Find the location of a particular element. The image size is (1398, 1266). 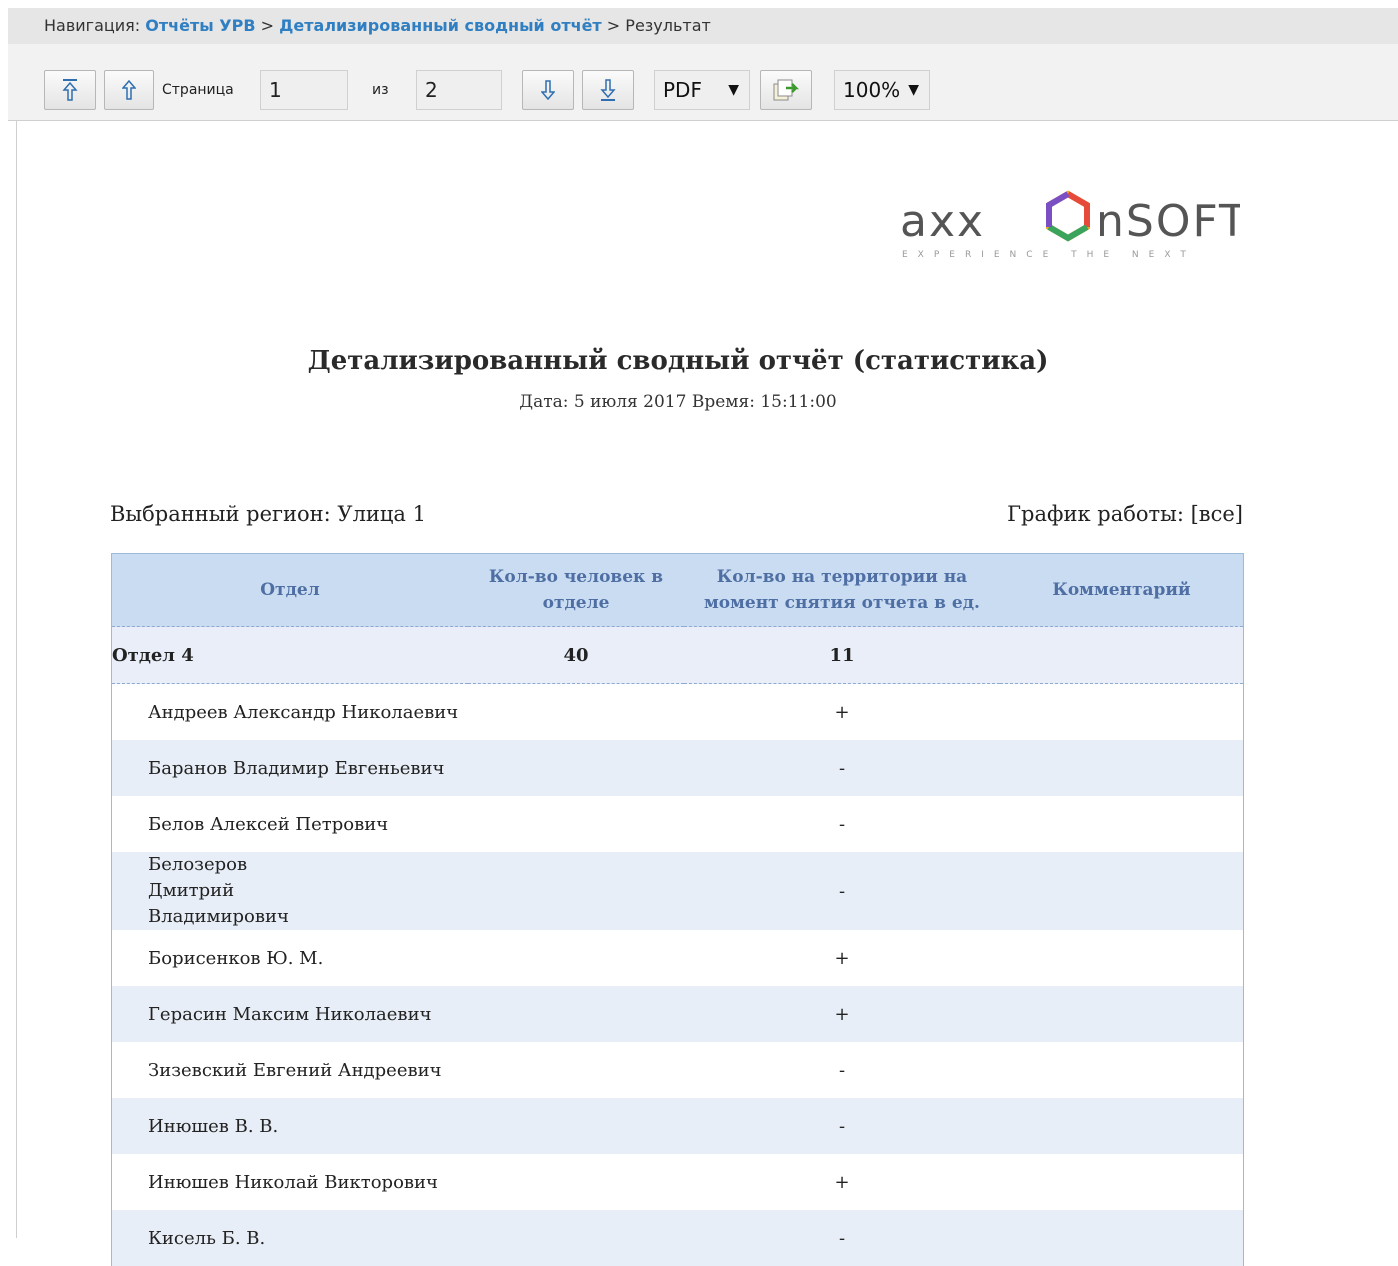

employee-name: Инюшев В. В. is located at coordinates (289, 1126).